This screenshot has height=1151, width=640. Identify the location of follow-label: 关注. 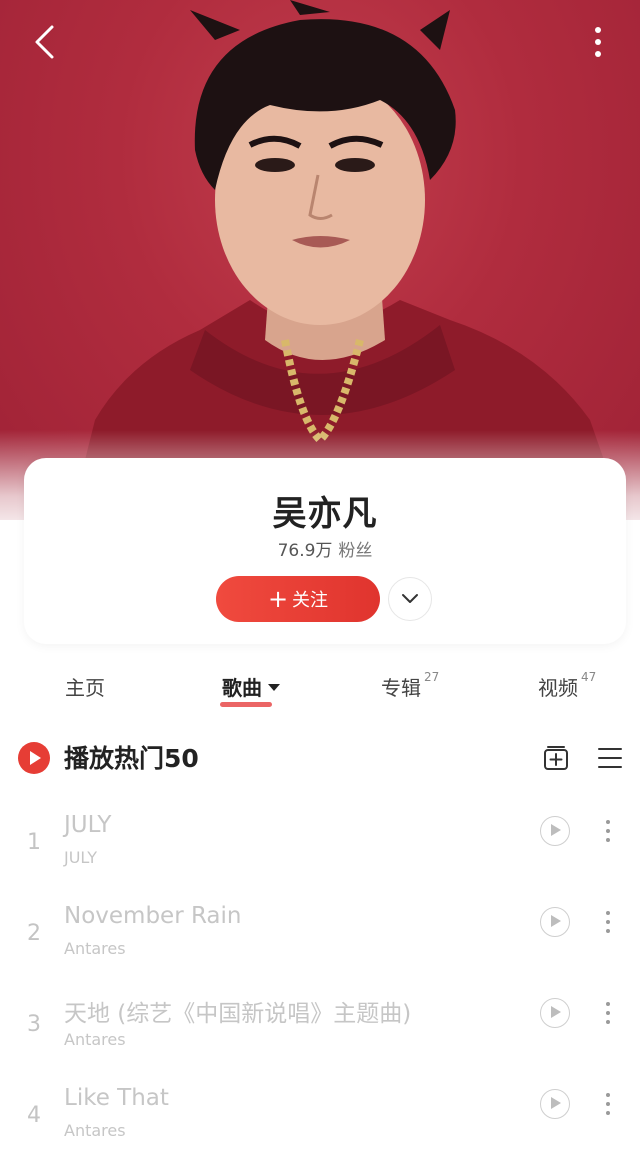
(310, 600).